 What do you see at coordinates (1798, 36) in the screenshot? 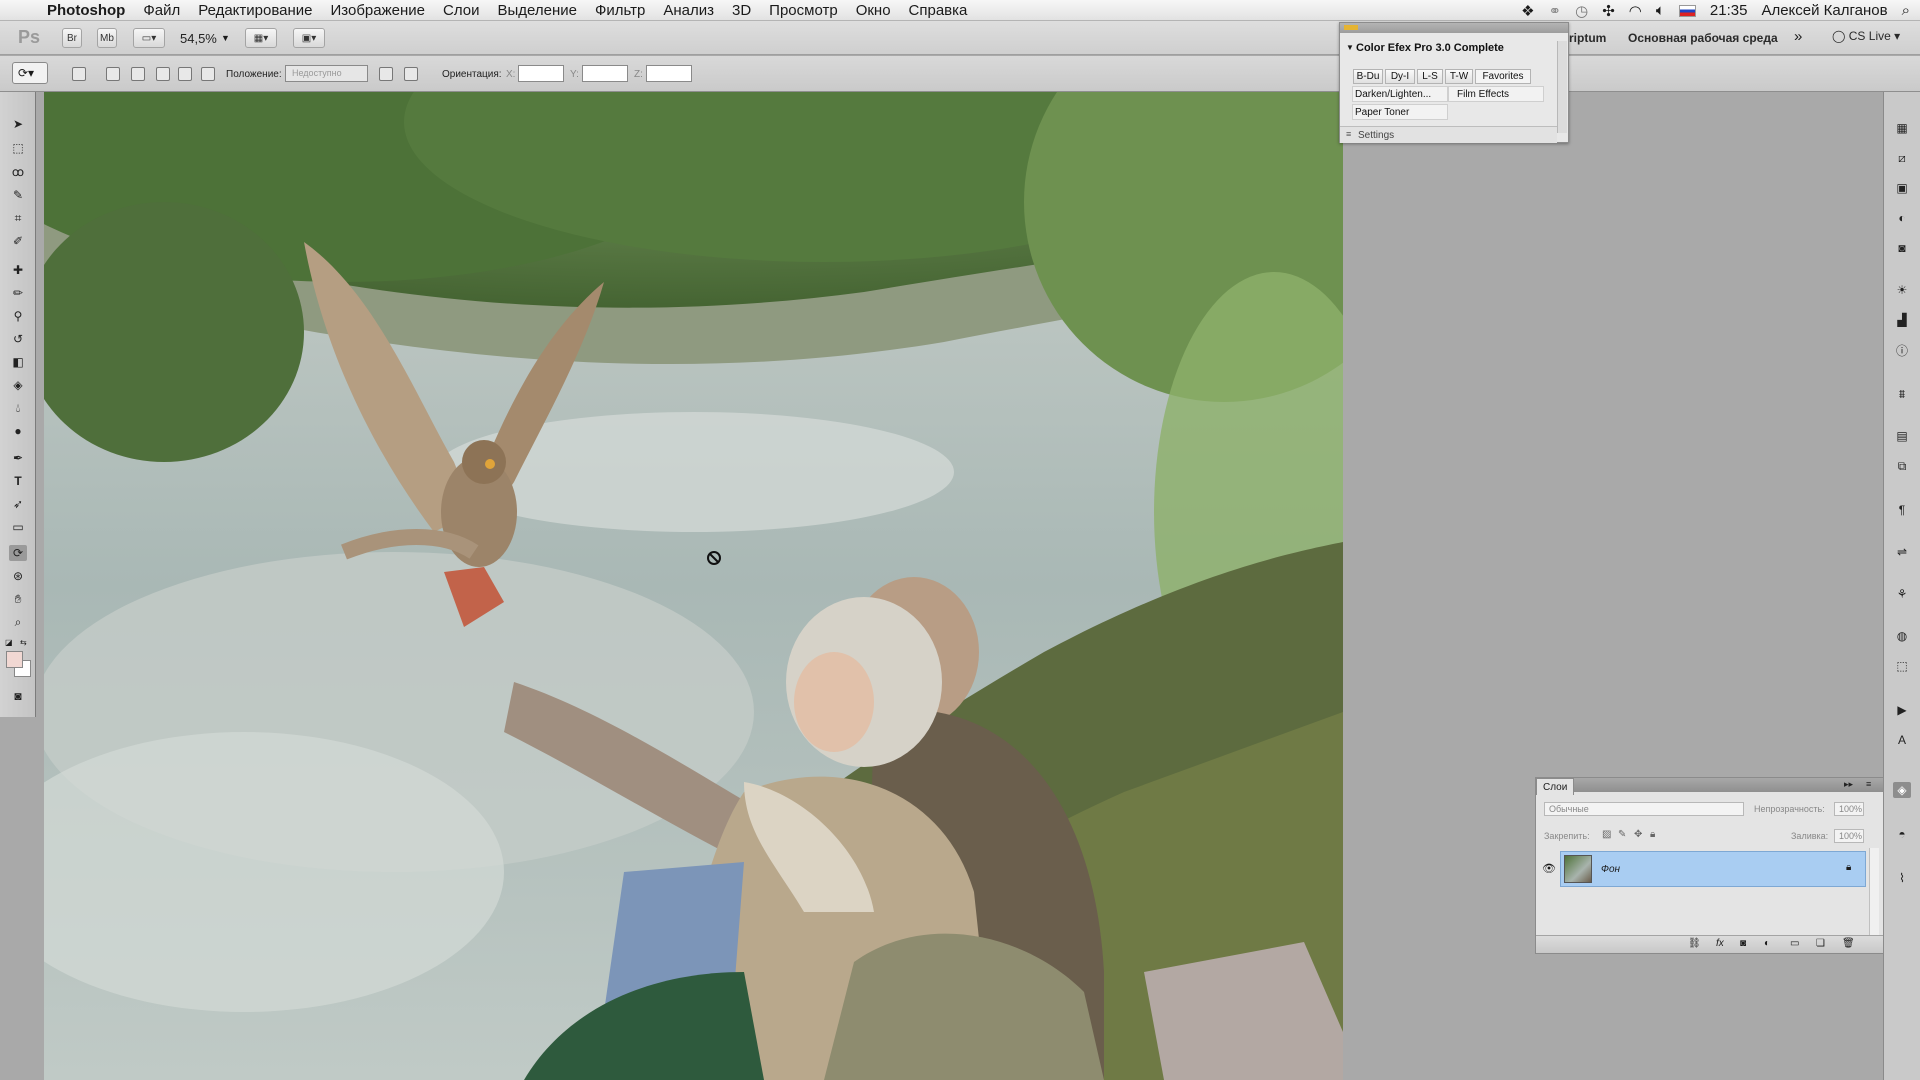
I see `more-workspaces-icon: »` at bounding box center [1798, 36].